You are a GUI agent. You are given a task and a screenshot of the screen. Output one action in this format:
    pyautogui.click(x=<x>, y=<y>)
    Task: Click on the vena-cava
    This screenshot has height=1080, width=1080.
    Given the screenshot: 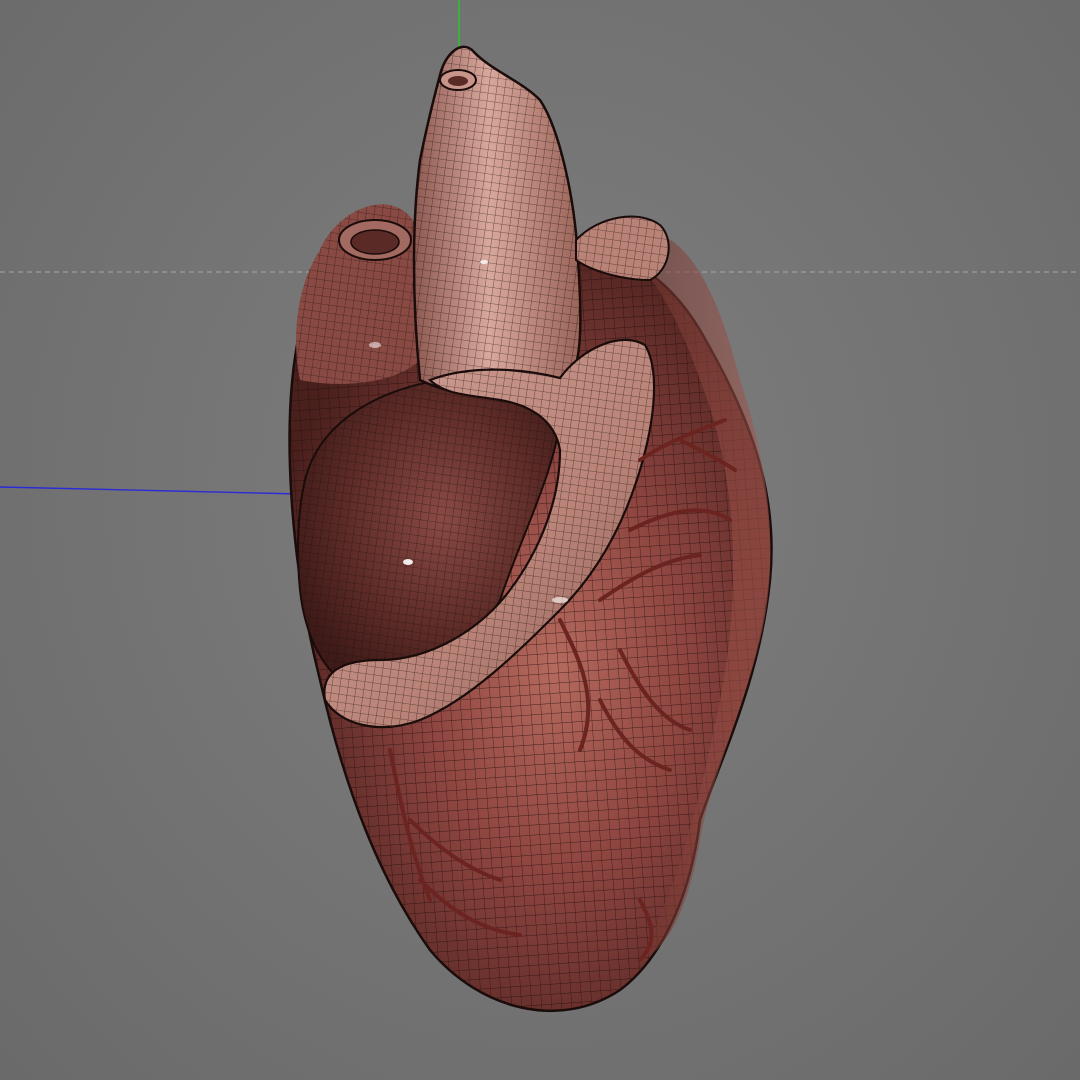 What is the action you would take?
    pyautogui.click(x=358, y=294)
    